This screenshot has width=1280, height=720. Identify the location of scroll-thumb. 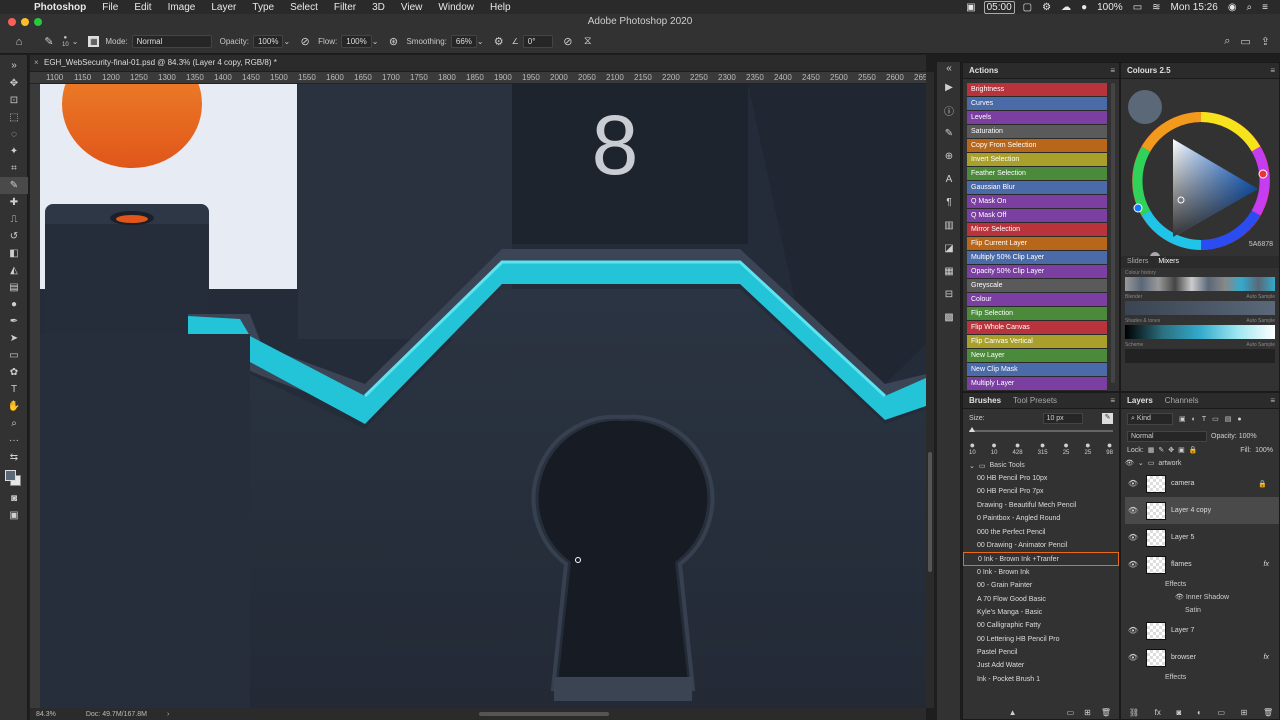
(930, 512).